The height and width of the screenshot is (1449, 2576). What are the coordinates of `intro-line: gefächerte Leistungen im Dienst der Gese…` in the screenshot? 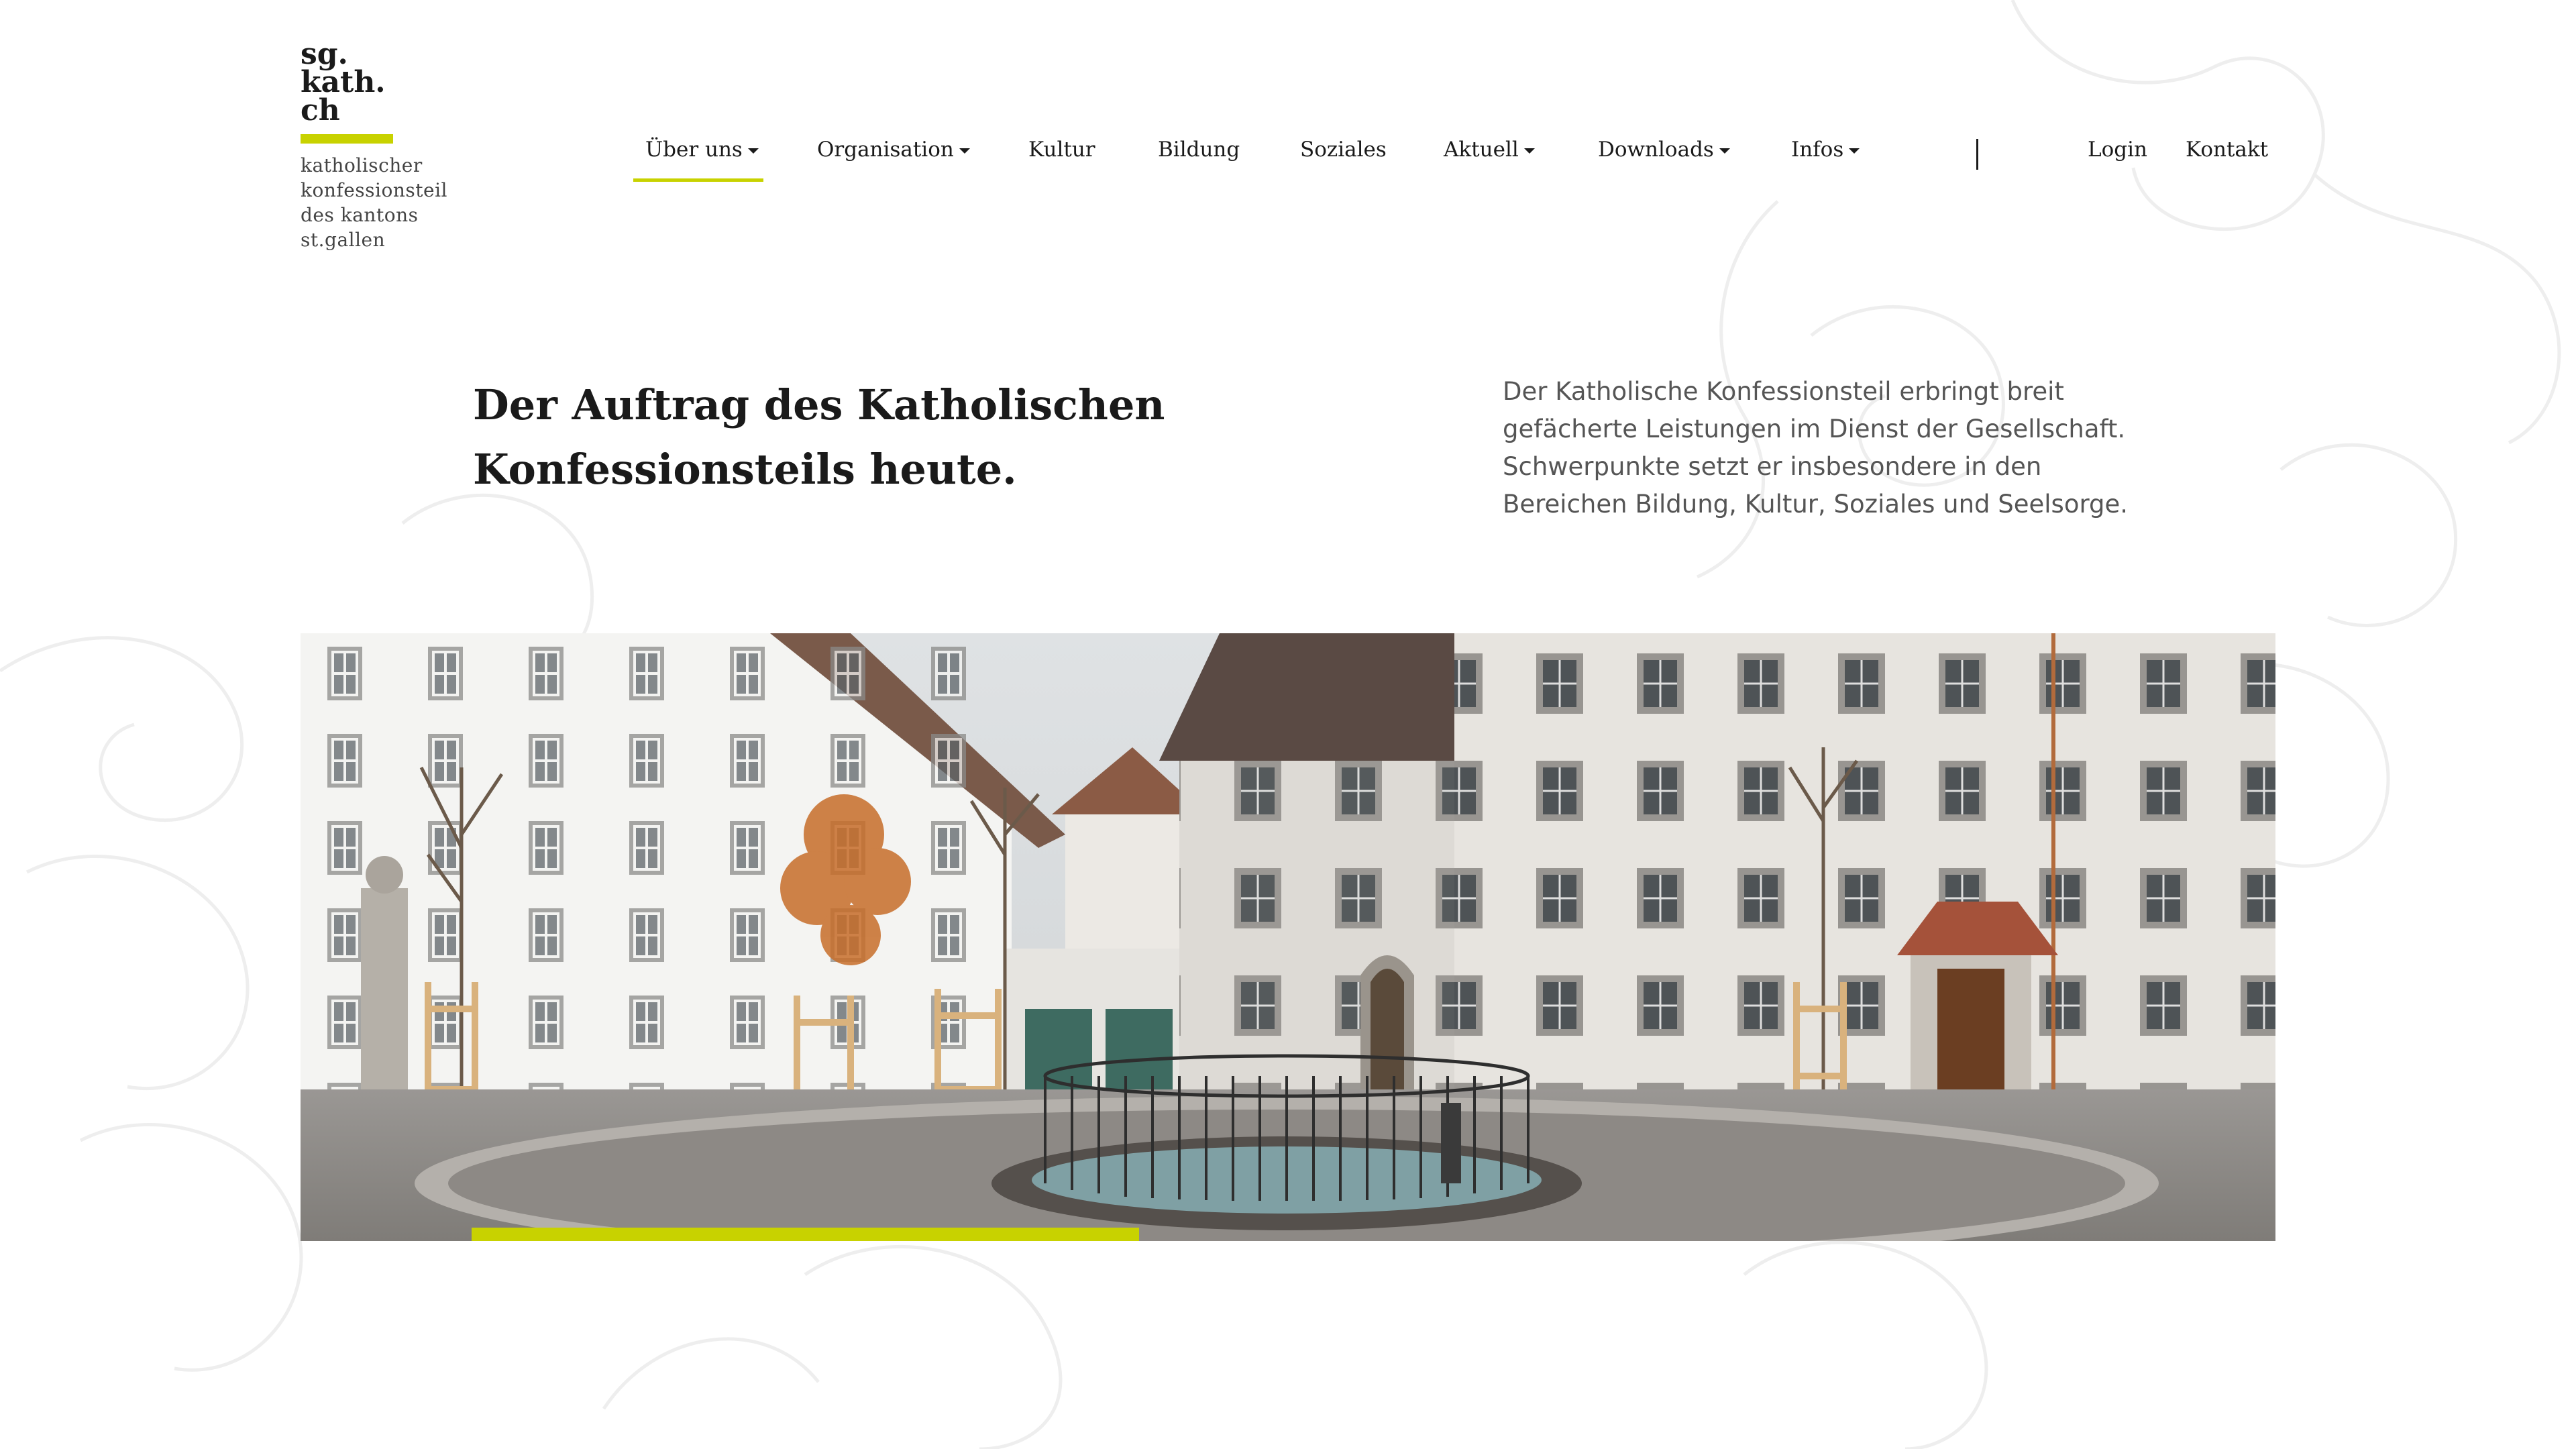 It's located at (1814, 429).